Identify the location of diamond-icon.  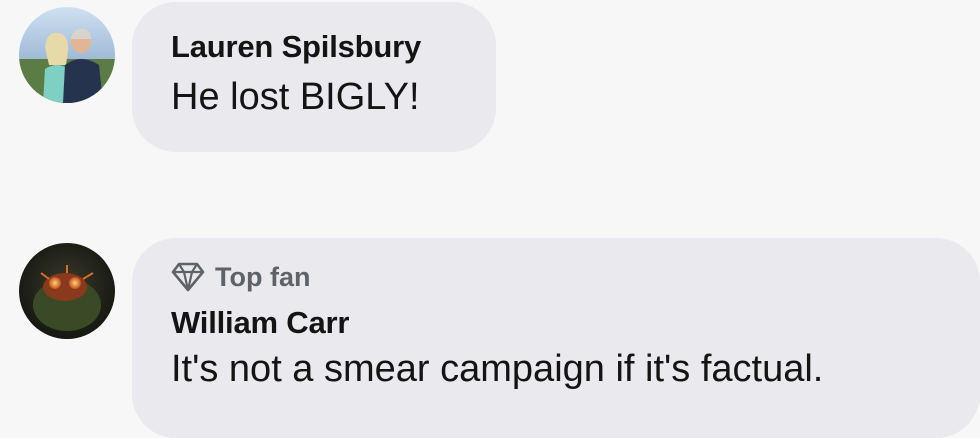
(188, 277).